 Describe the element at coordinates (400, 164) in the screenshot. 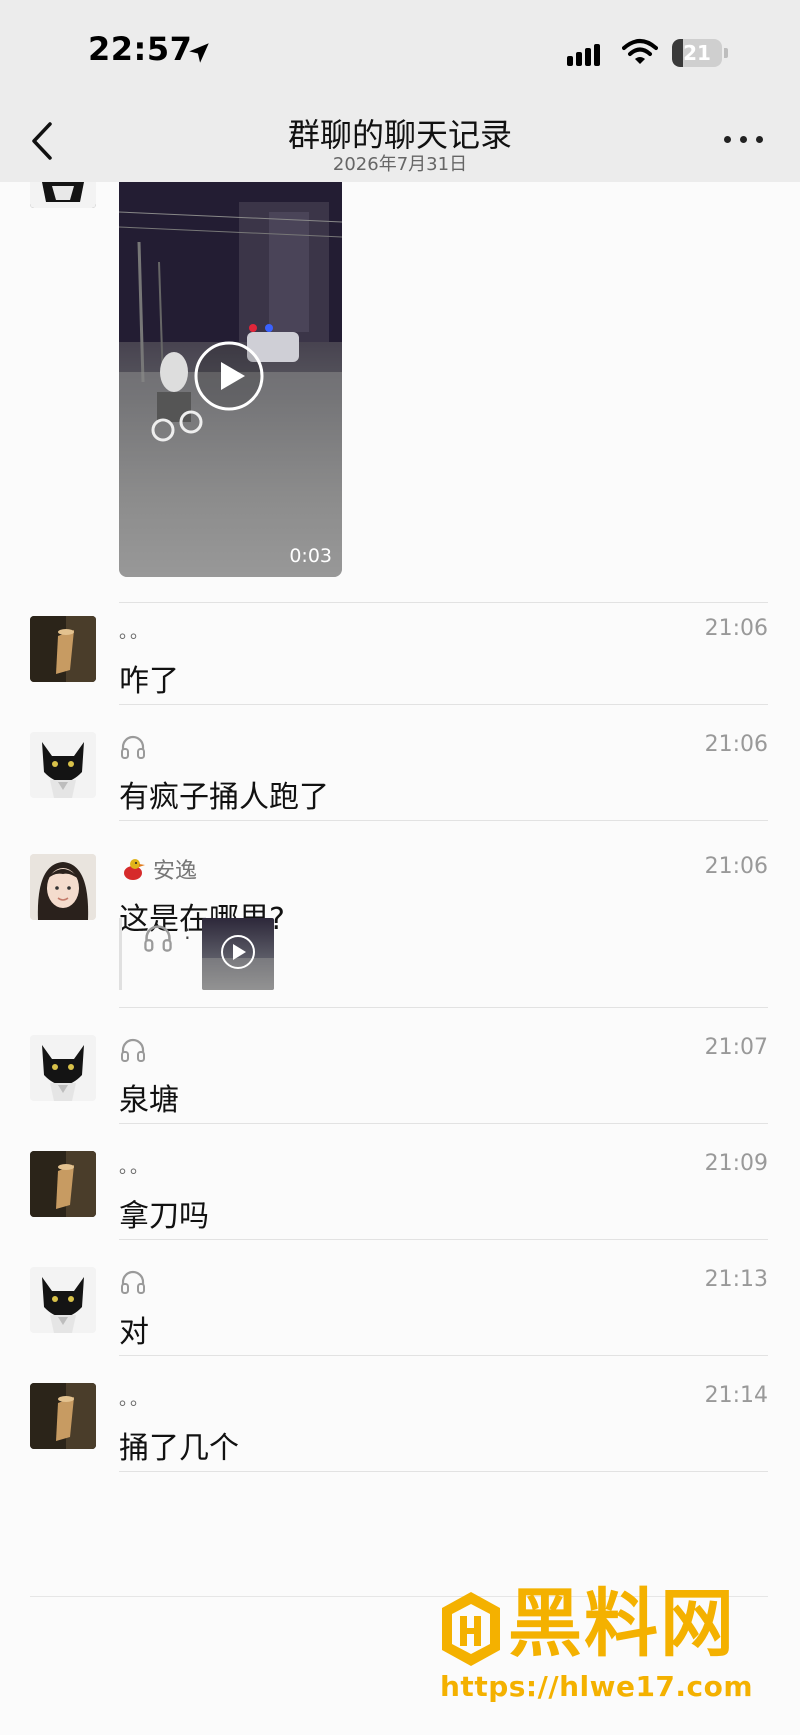

I see `page-subtitle: 2026年7月31日` at that location.